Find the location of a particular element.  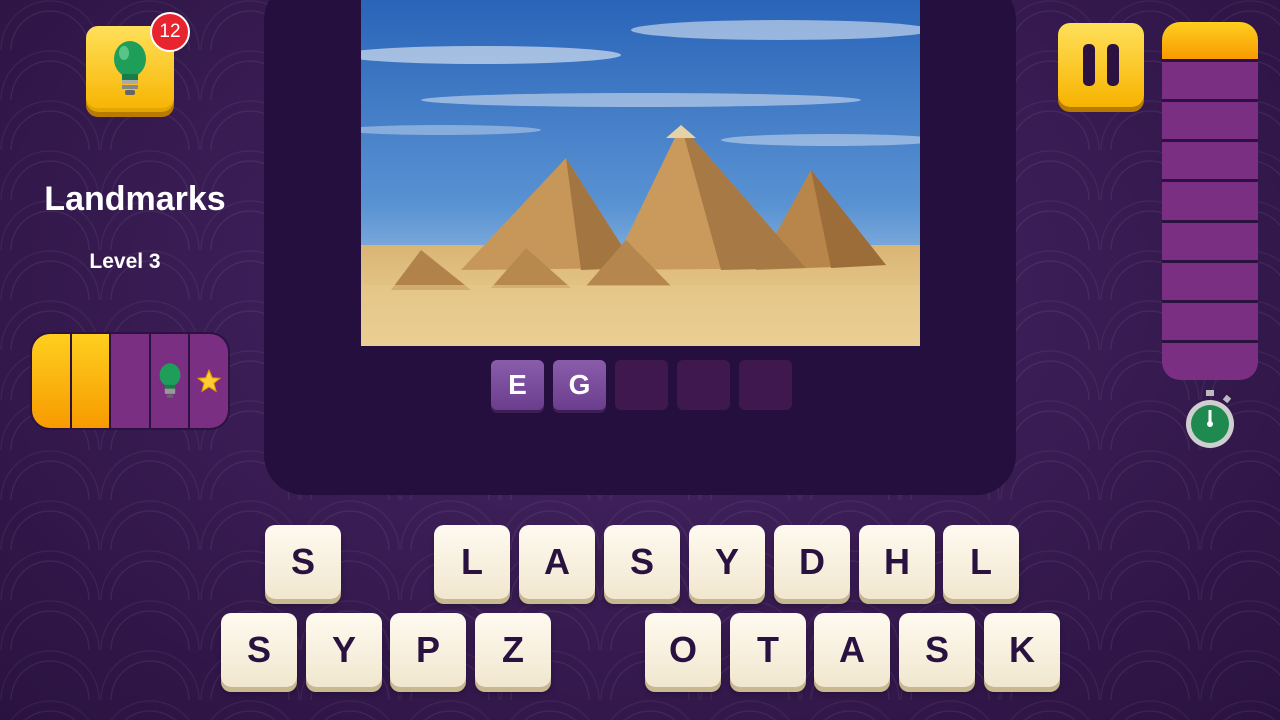

letter-key: D is located at coordinates (812, 562).